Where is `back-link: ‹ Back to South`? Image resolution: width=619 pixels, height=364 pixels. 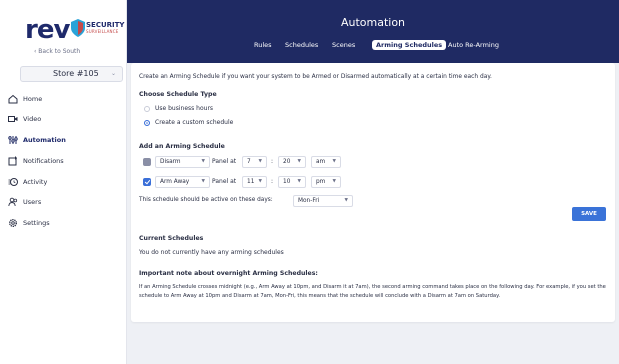
back-link: ‹ Back to South is located at coordinates (57, 51).